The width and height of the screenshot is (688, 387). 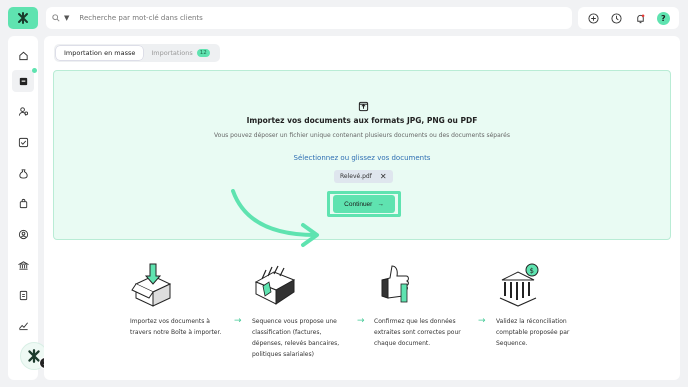 I want to click on add-circle-icon, so click(x=594, y=18).